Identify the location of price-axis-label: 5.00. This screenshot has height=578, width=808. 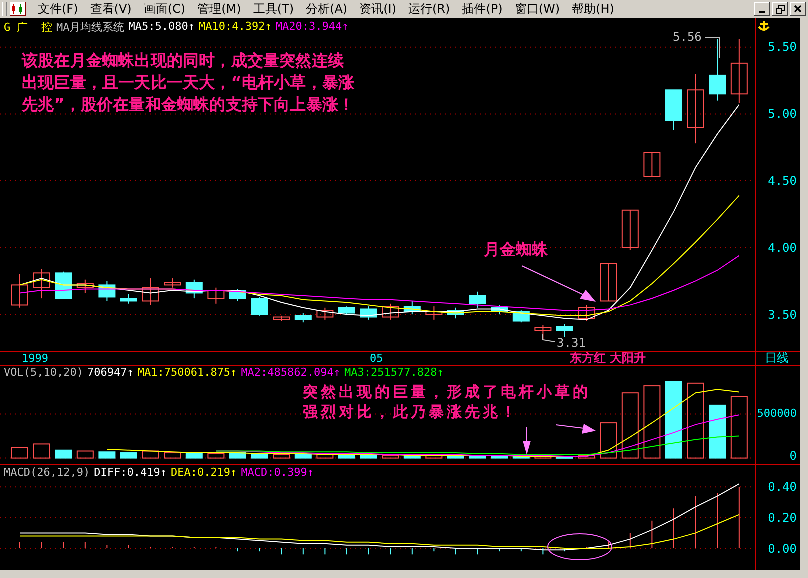
(782, 114).